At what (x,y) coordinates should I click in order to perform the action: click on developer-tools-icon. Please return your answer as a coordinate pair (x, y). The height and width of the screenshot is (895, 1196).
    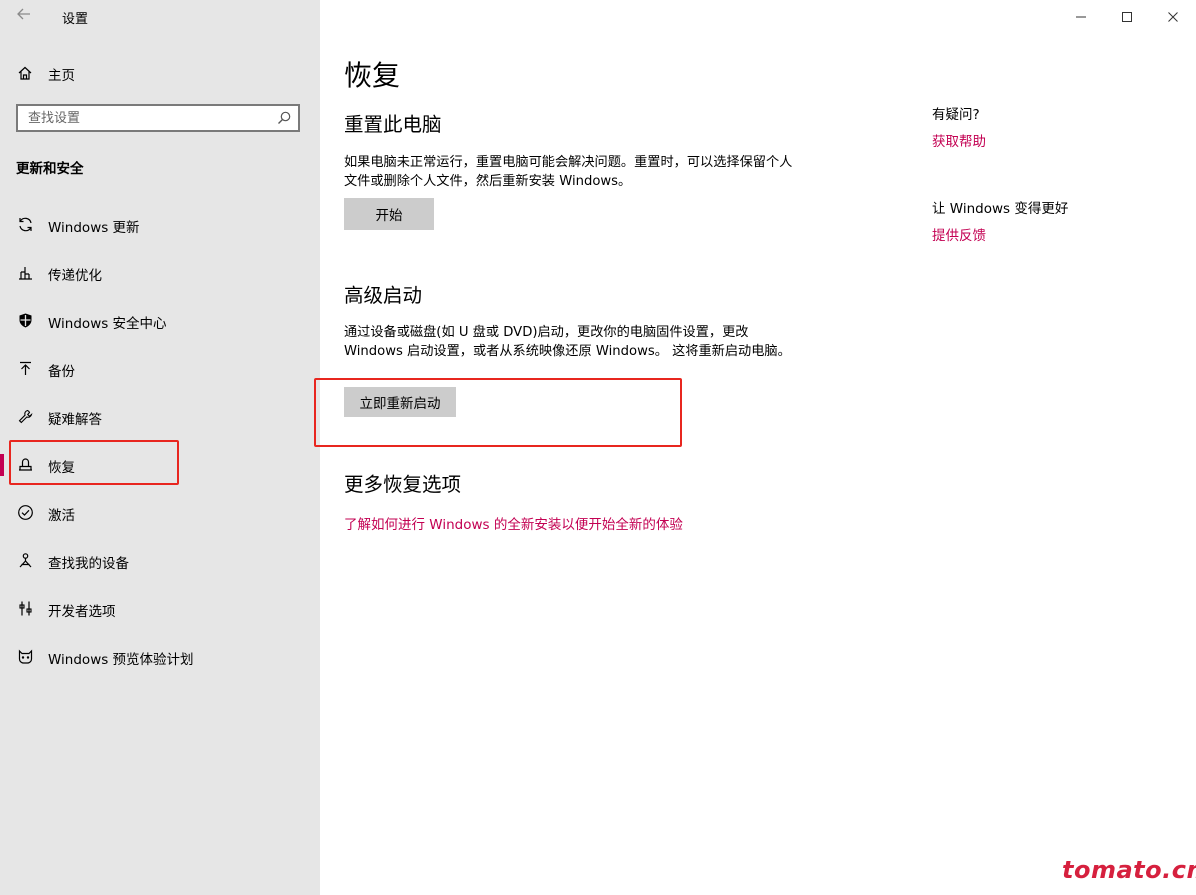
    Looking at the image, I should click on (25, 608).